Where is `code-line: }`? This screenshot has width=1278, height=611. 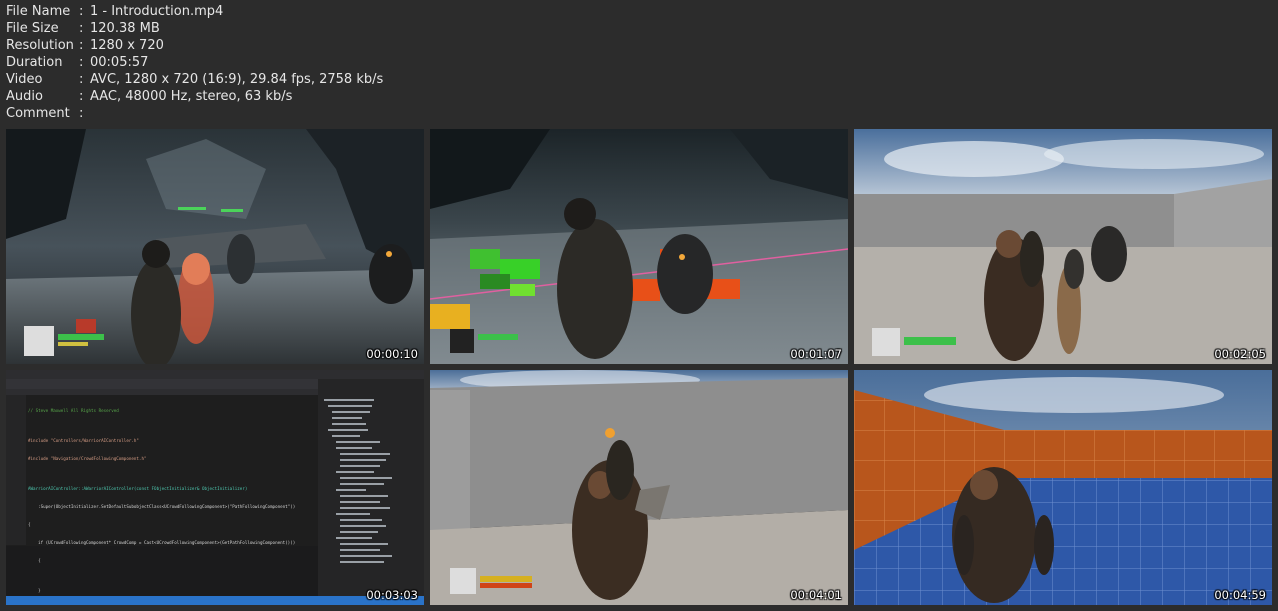
code-line: } is located at coordinates (34, 590).